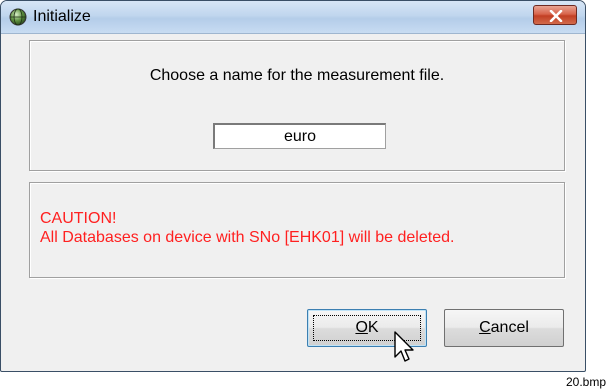 The width and height of the screenshot is (608, 392). Describe the element at coordinates (18, 17) in the screenshot. I see `app-globe-icon` at that location.